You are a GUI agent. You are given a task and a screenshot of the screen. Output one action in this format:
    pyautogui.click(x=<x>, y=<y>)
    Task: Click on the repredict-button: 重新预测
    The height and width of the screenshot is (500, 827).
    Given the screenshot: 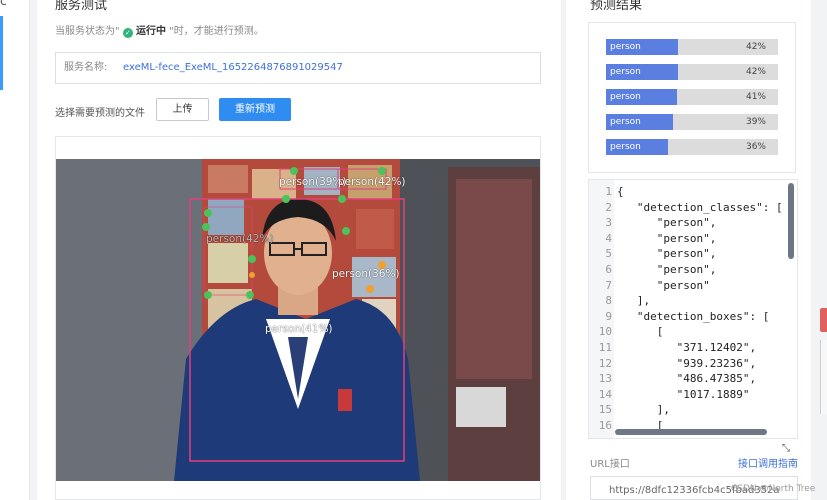 What is the action you would take?
    pyautogui.click(x=255, y=109)
    